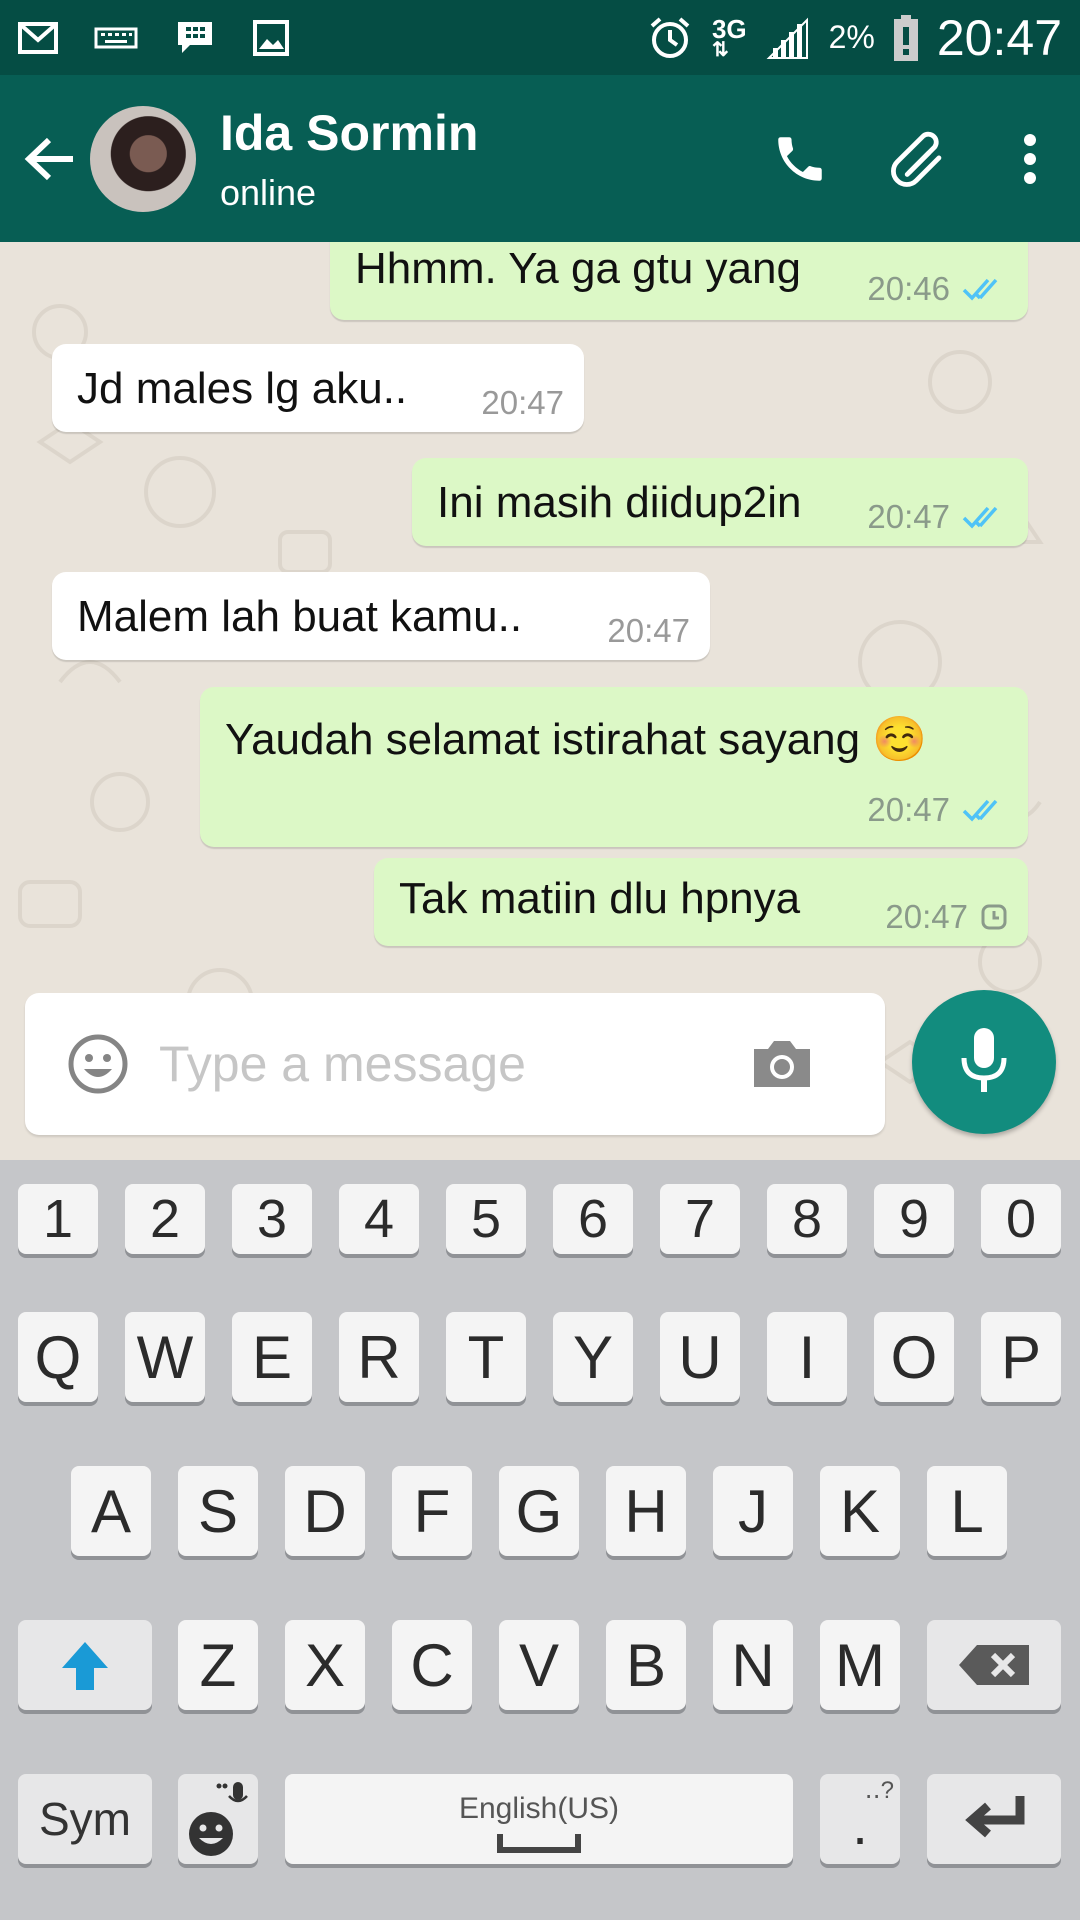  Describe the element at coordinates (85, 1819) in the screenshot. I see `sym-key: Sym` at that location.